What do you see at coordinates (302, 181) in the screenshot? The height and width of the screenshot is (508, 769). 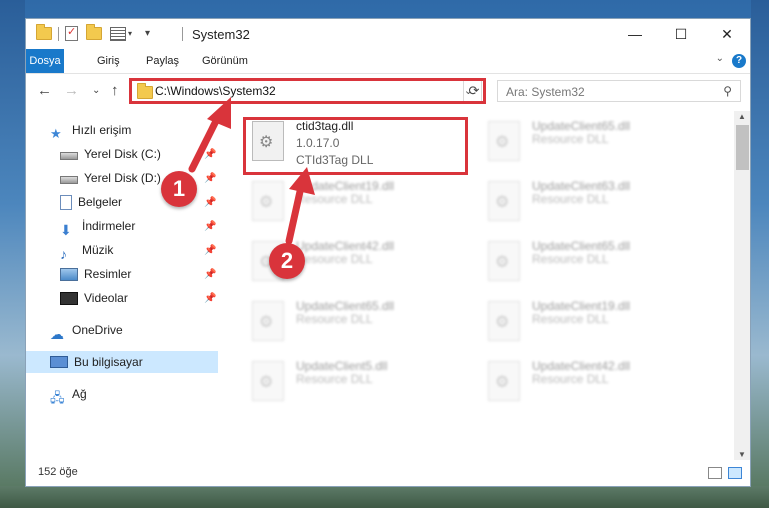 I see `arrow-two-head` at bounding box center [302, 181].